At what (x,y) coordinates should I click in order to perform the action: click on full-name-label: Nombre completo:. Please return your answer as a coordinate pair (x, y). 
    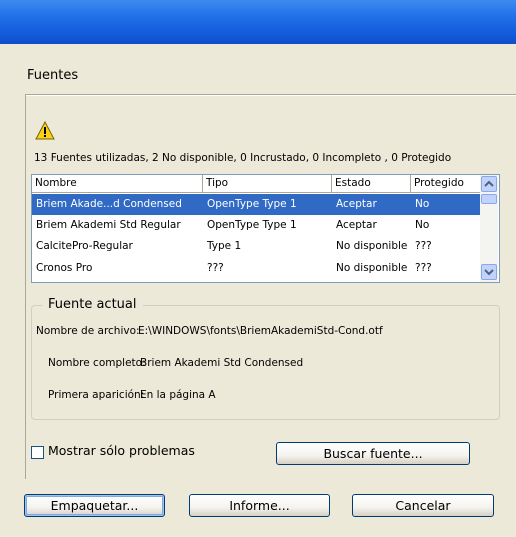
    Looking at the image, I should click on (97, 363).